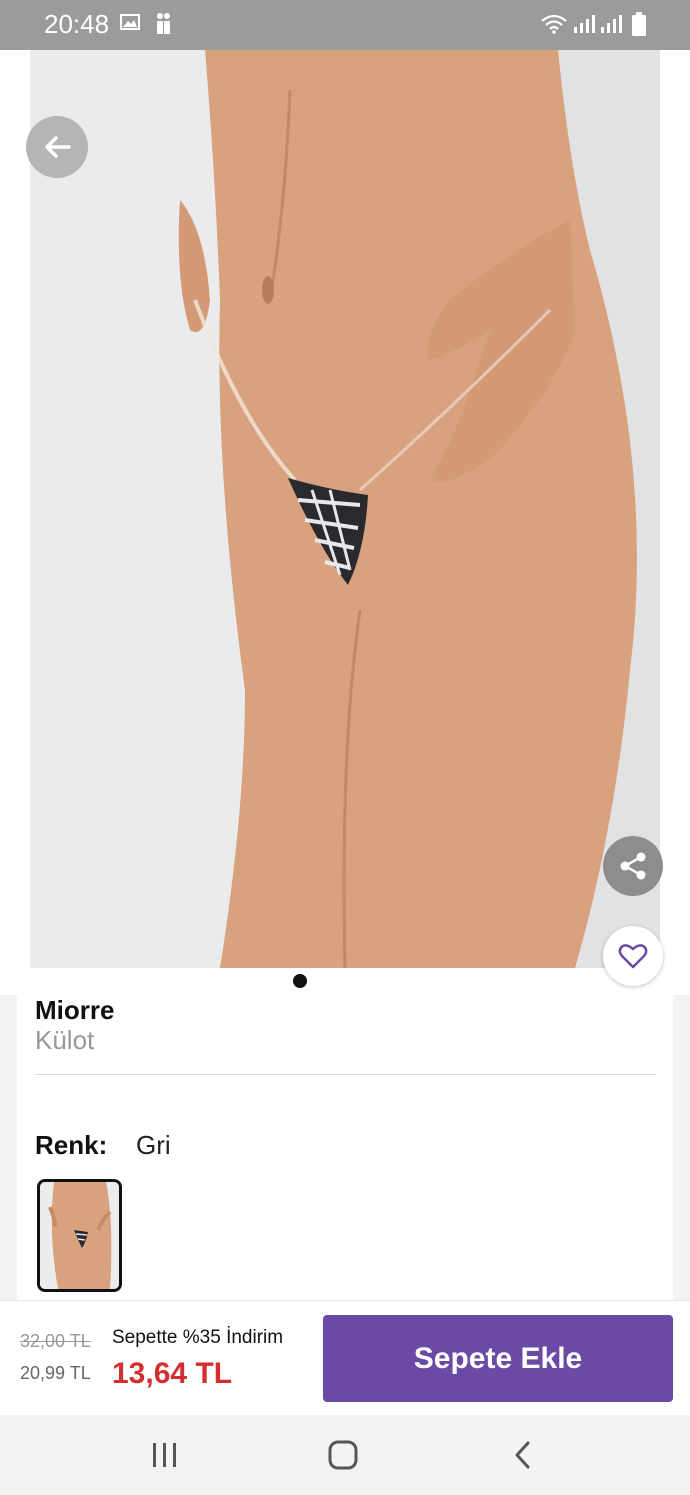 The image size is (690, 1495). I want to click on final-price: 13,64 TL, so click(172, 1373).